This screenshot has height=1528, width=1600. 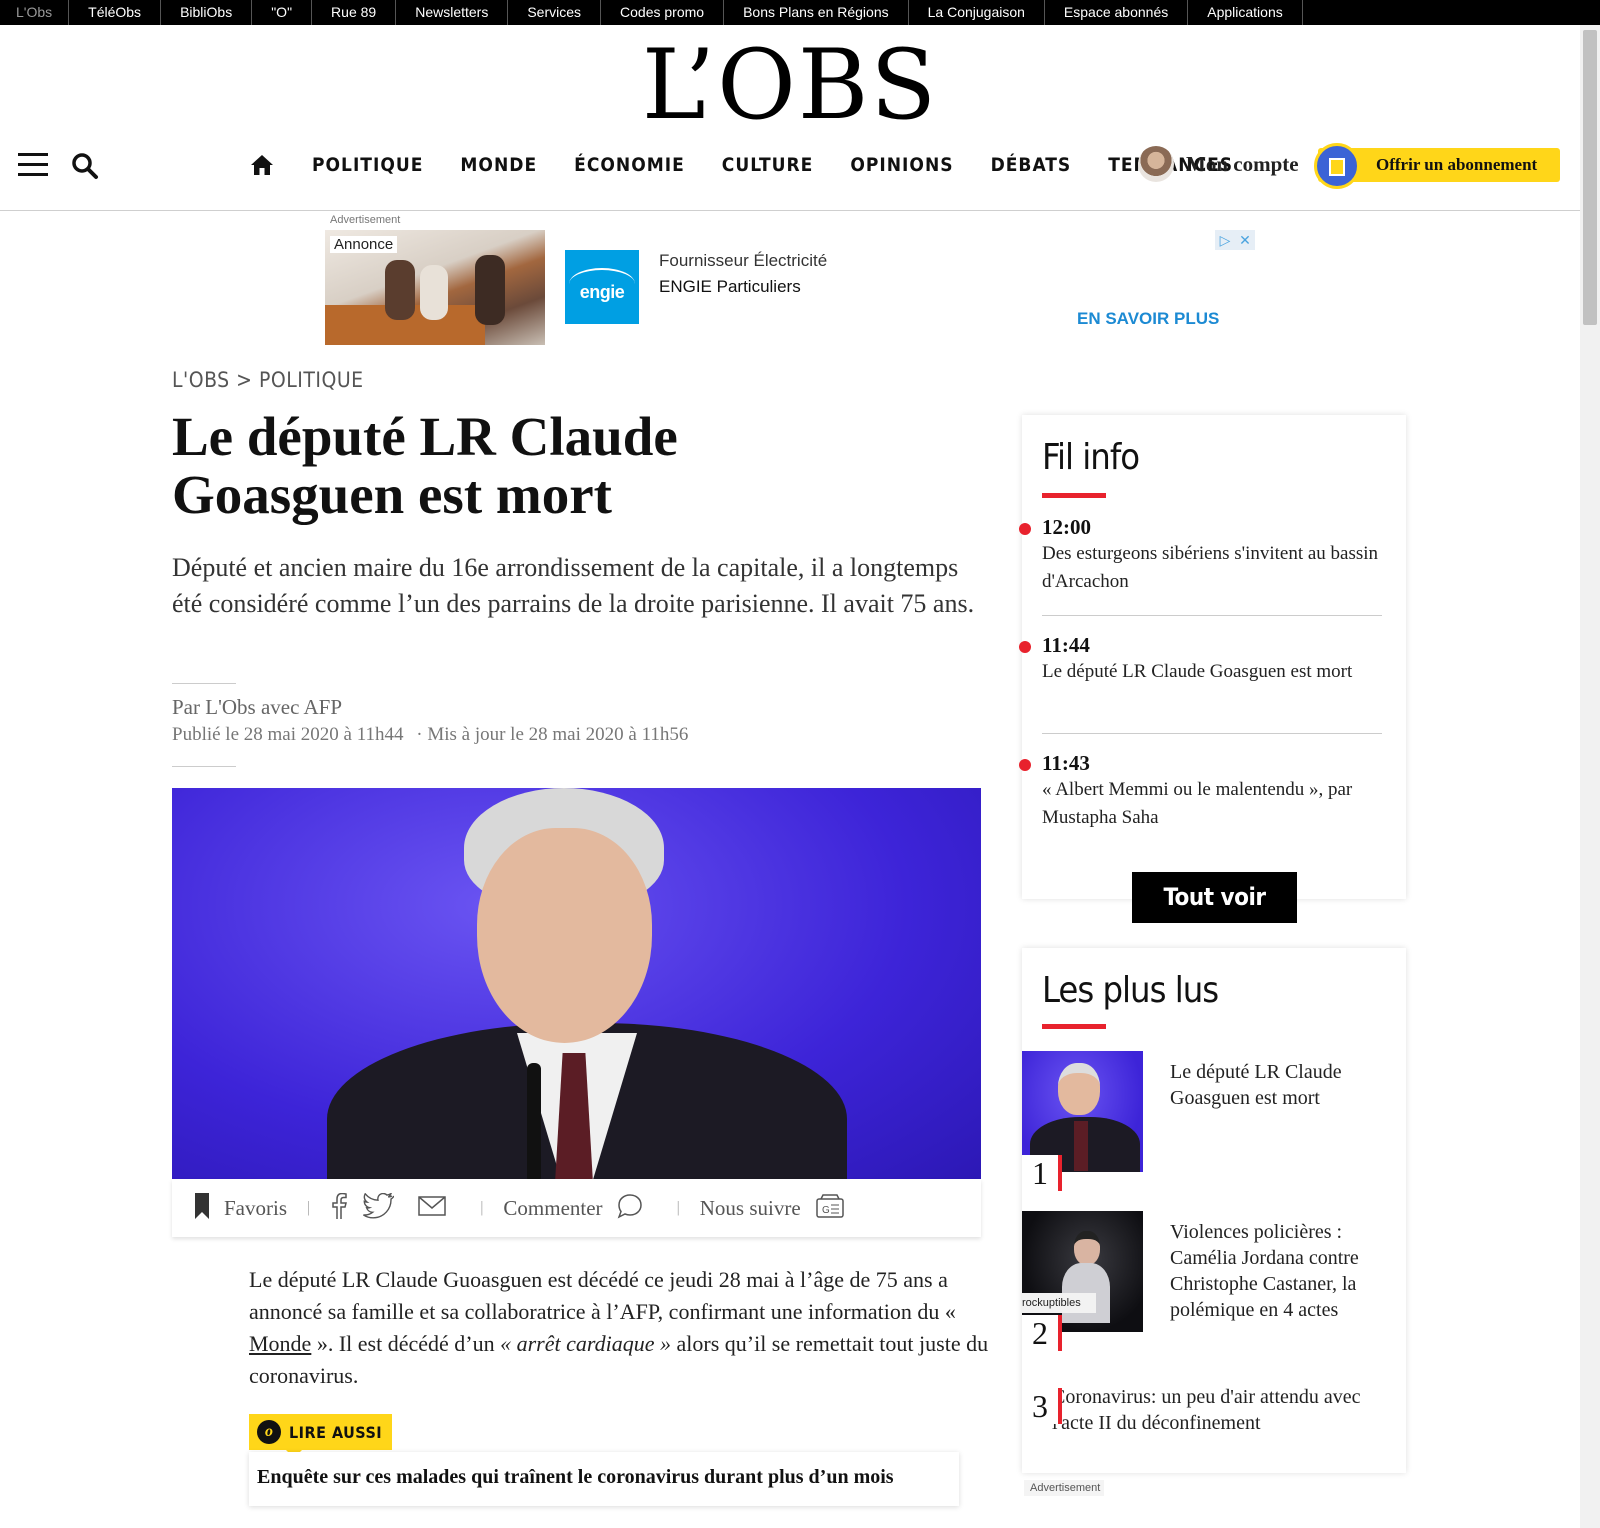 What do you see at coordinates (202, 1208) in the screenshot?
I see `bookmark-icon` at bounding box center [202, 1208].